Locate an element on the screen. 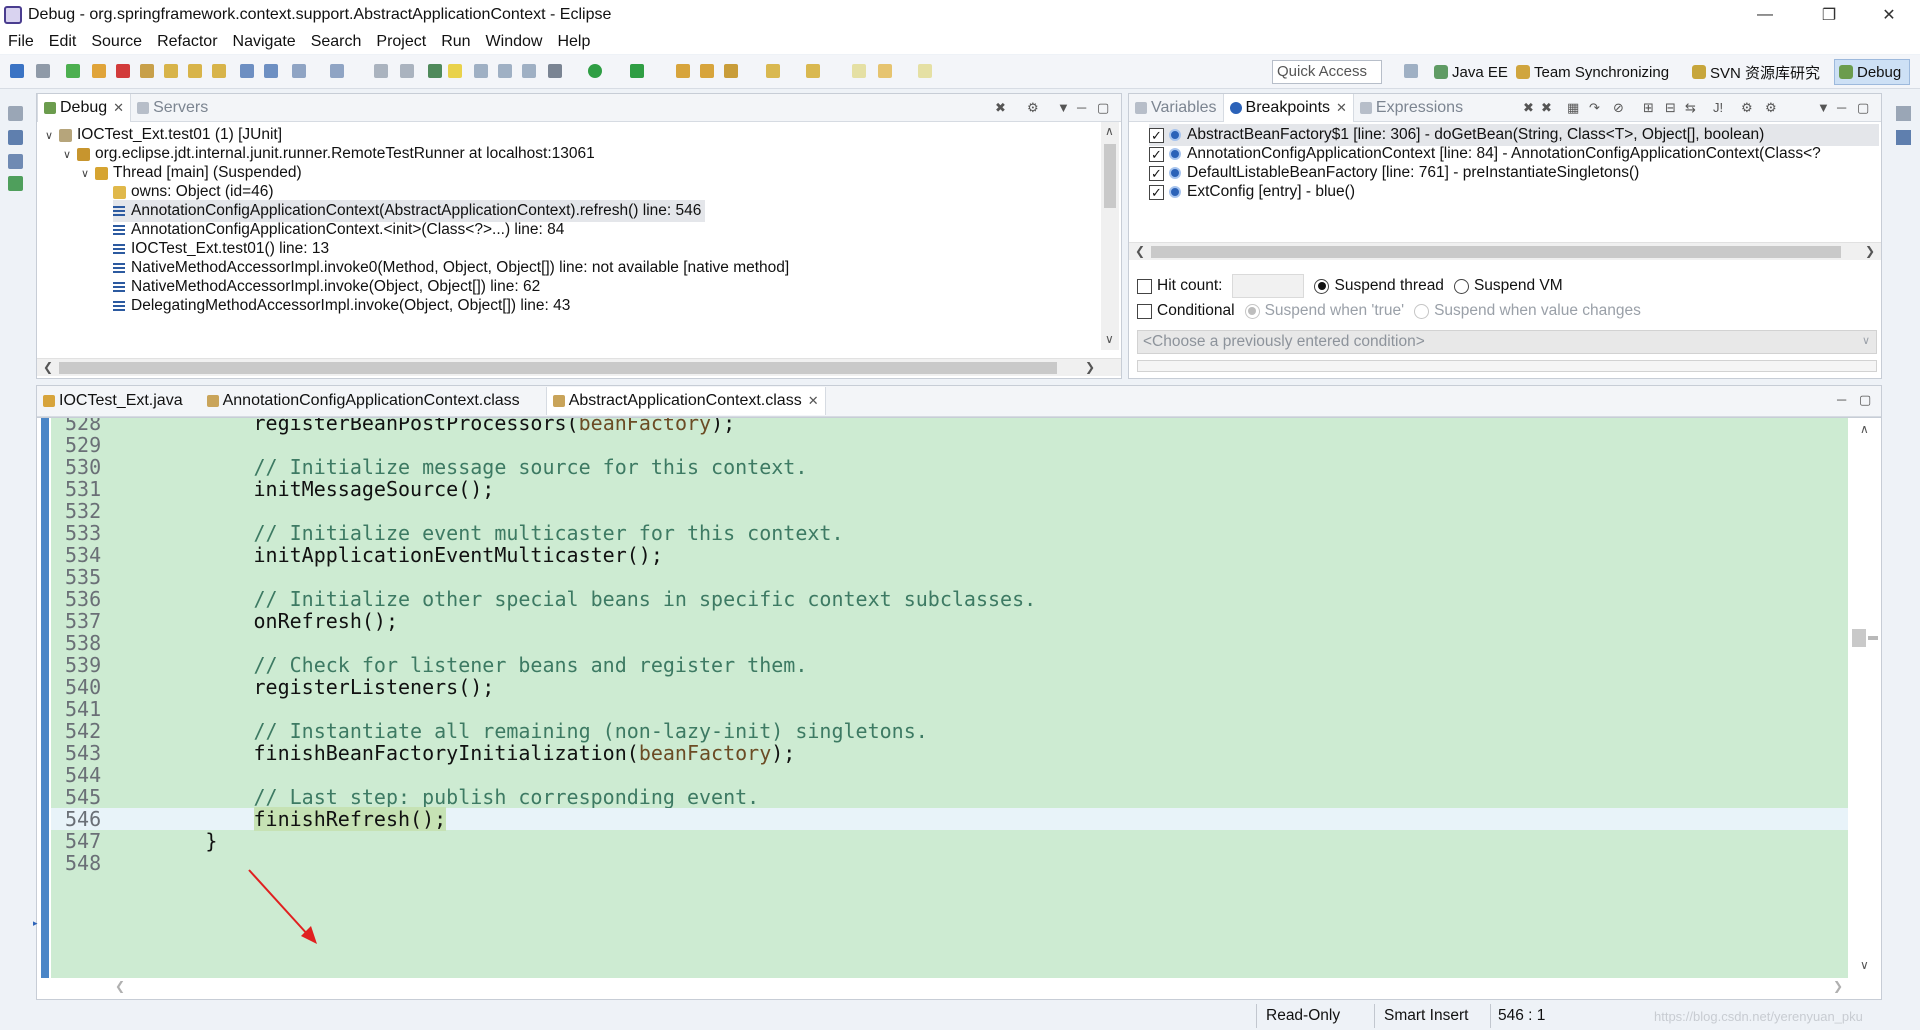 The height and width of the screenshot is (1030, 1920). remove-all-breakpoints-icon: ✖ is located at coordinates (1546, 108).